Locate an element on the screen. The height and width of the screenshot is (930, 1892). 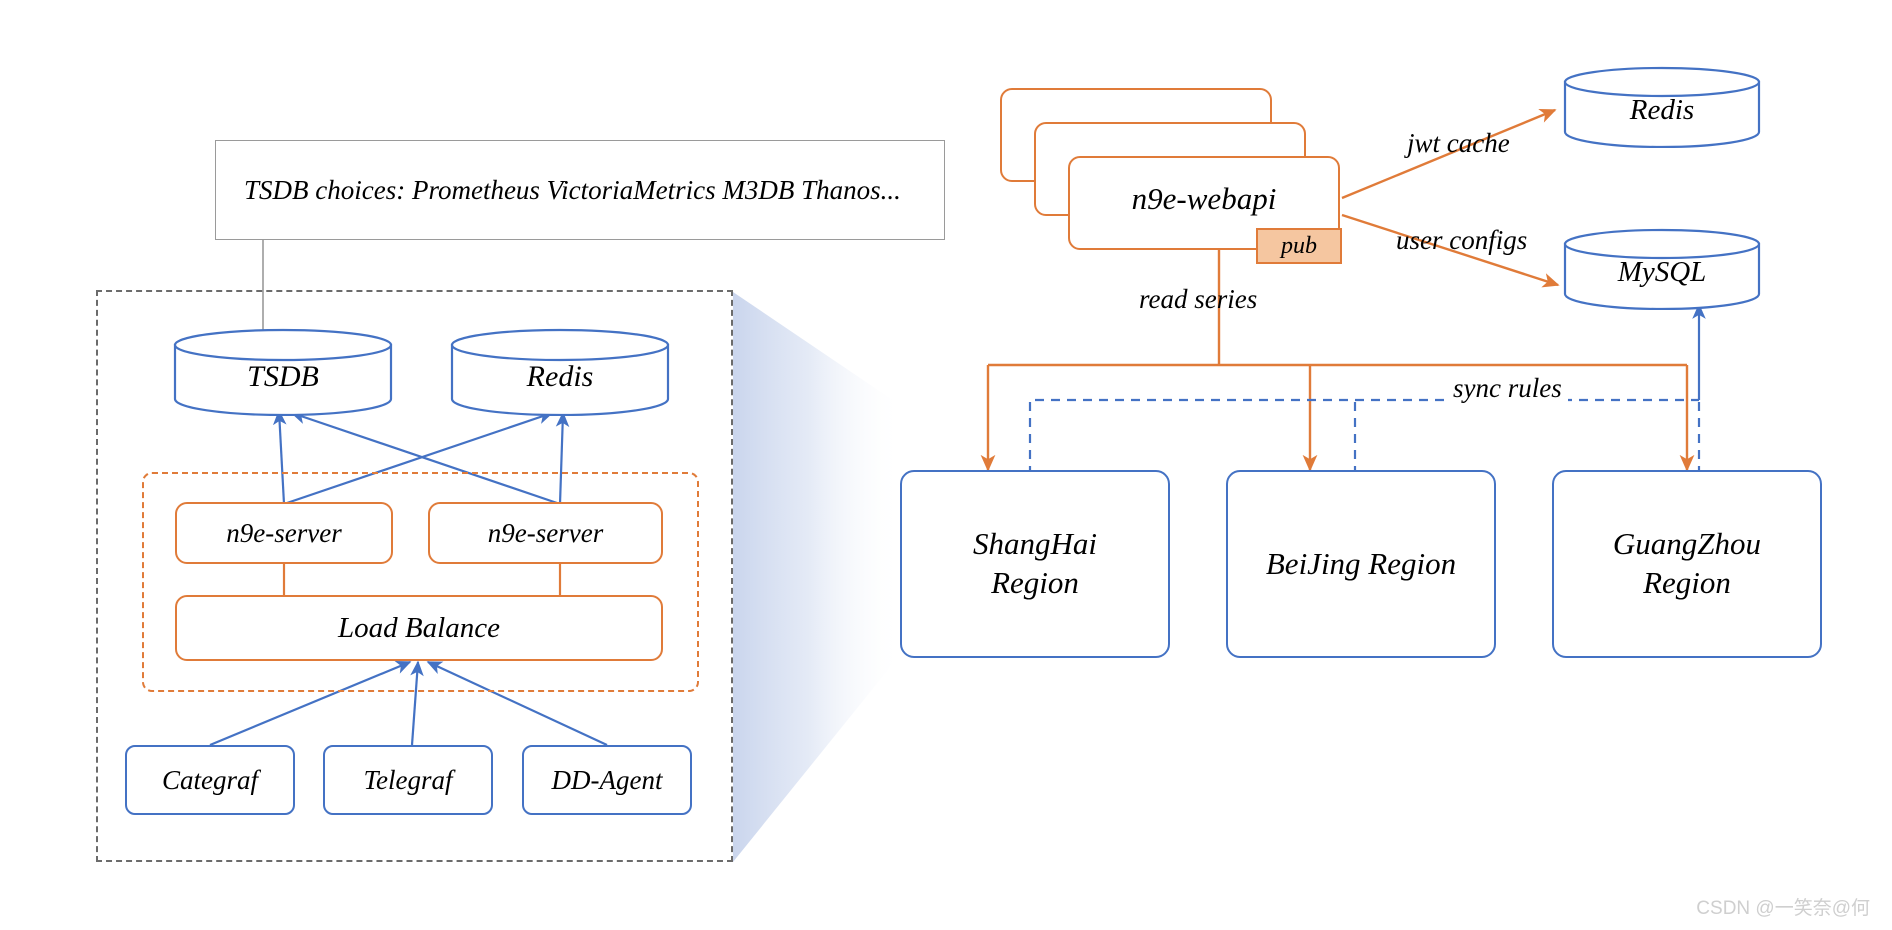
load-balance-box-label: Load Balance is located at coordinates (419, 627).